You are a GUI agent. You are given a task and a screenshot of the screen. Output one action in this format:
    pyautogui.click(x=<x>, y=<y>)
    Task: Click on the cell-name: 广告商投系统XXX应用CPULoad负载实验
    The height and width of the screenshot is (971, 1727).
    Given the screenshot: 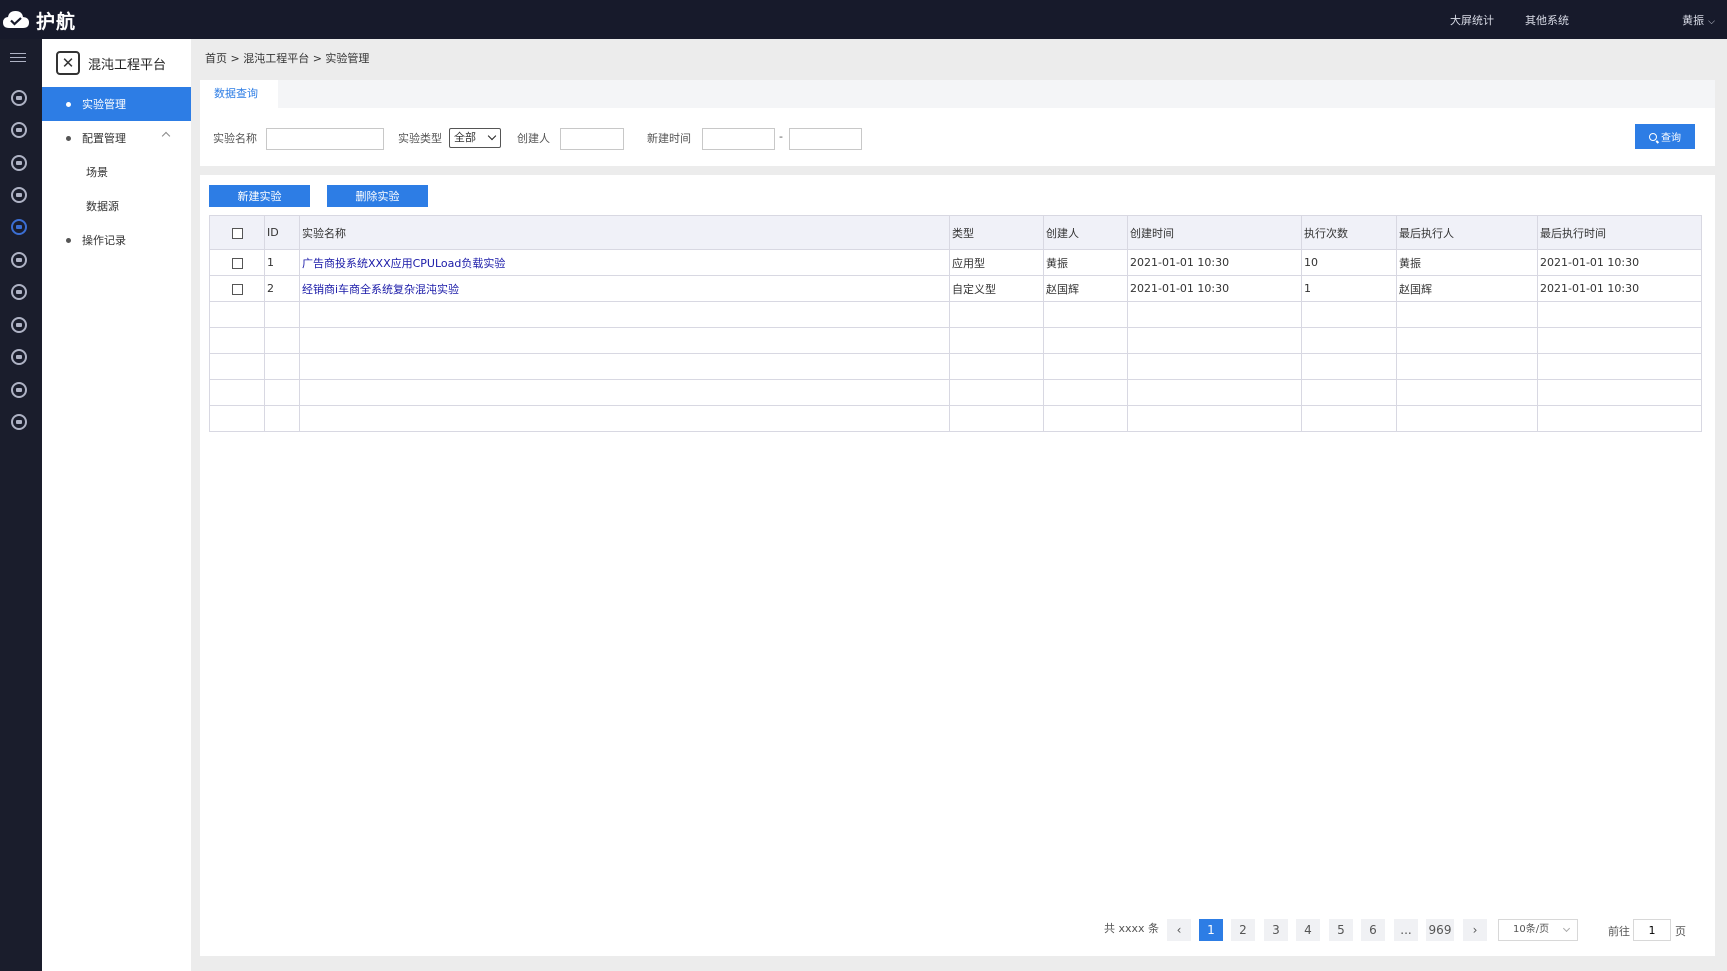 What is the action you would take?
    pyautogui.click(x=624, y=262)
    